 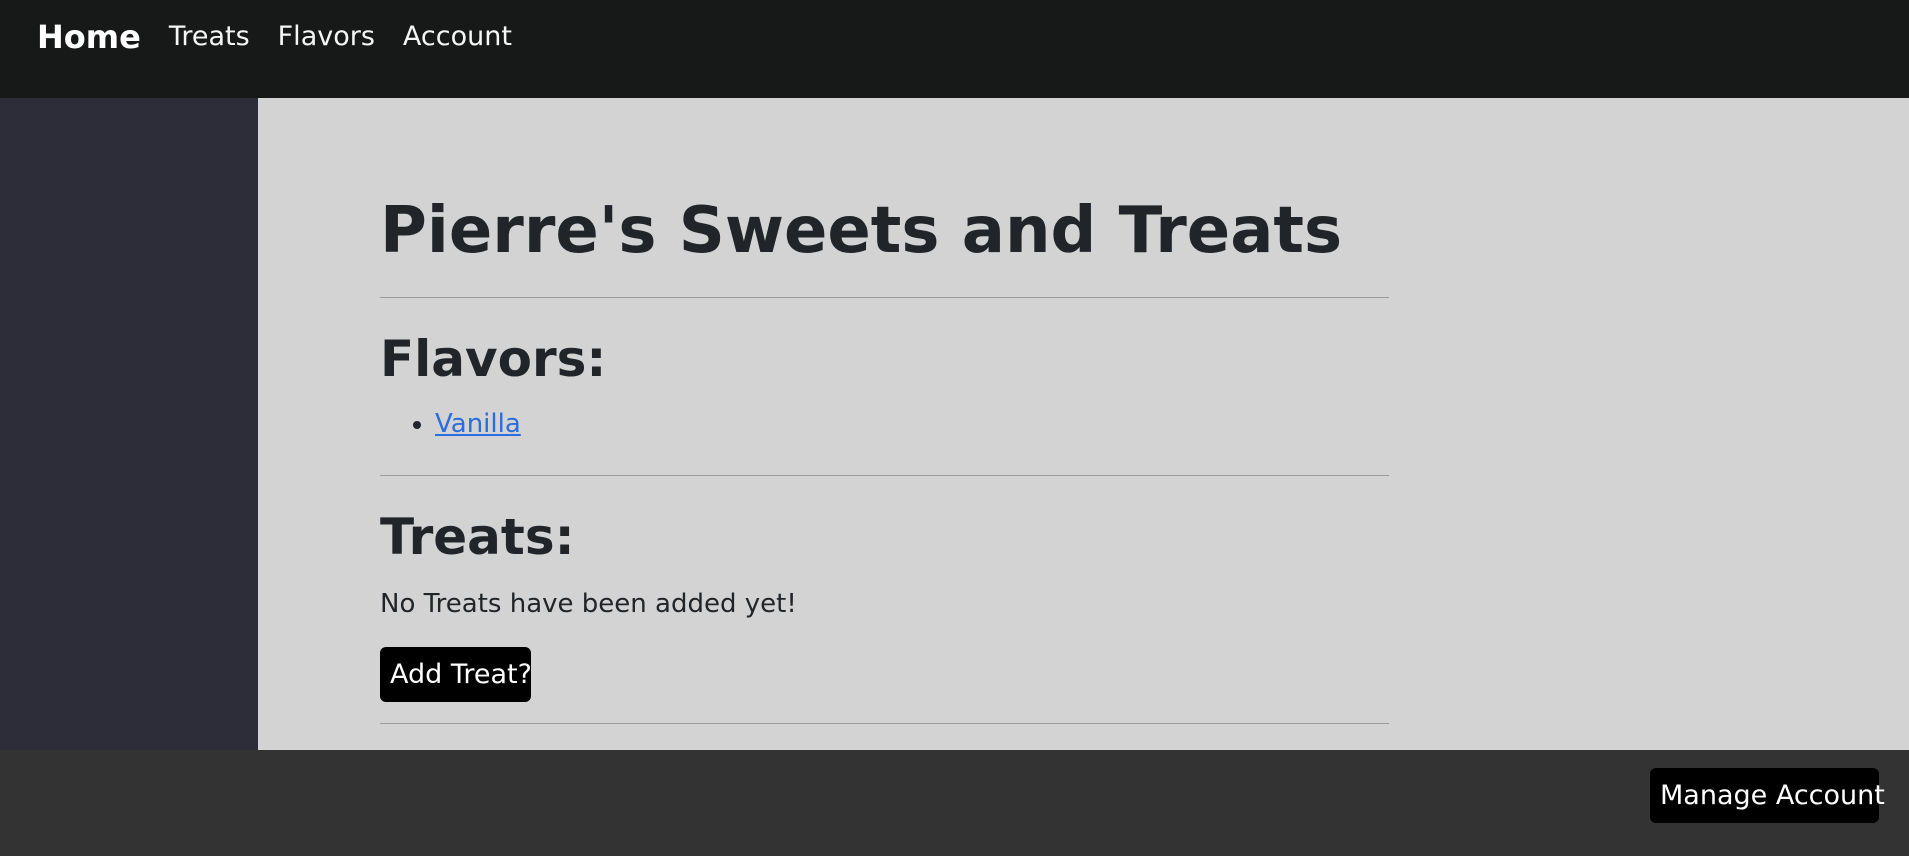 I want to click on treats-empty-message: No Treats have been added yet!, so click(x=588, y=604).